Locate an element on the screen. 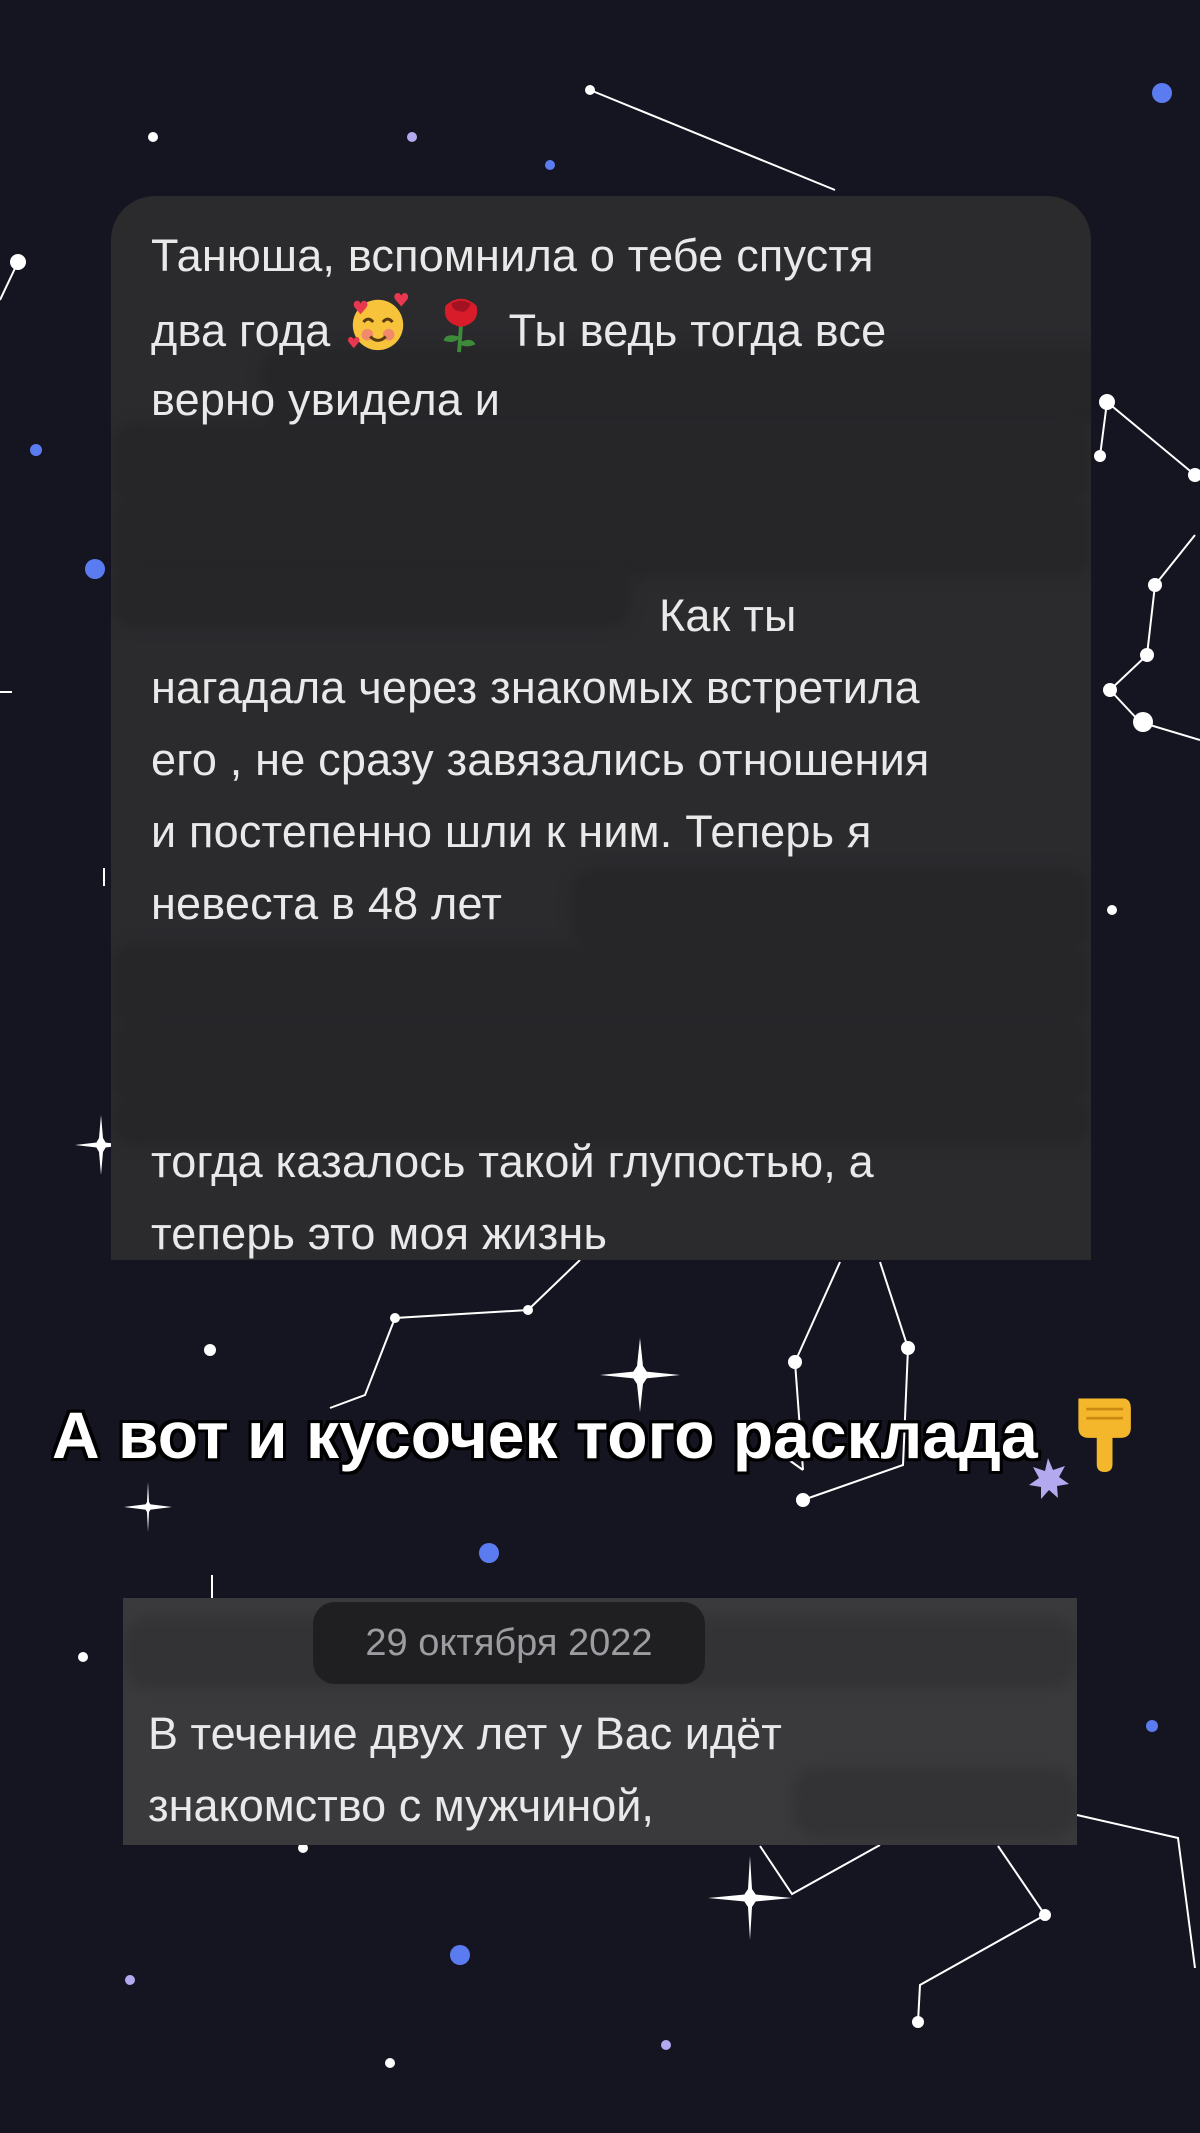 Image resolution: width=1200 pixels, height=2133 pixels. message-line: его , не сразу завязались отношения is located at coordinates (540, 759).